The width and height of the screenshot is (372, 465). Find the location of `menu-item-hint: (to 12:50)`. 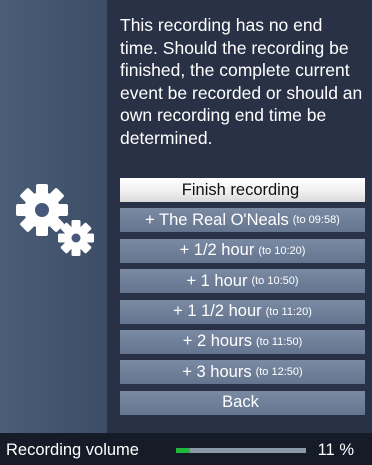

menu-item-hint: (to 12:50) is located at coordinates (279, 372).